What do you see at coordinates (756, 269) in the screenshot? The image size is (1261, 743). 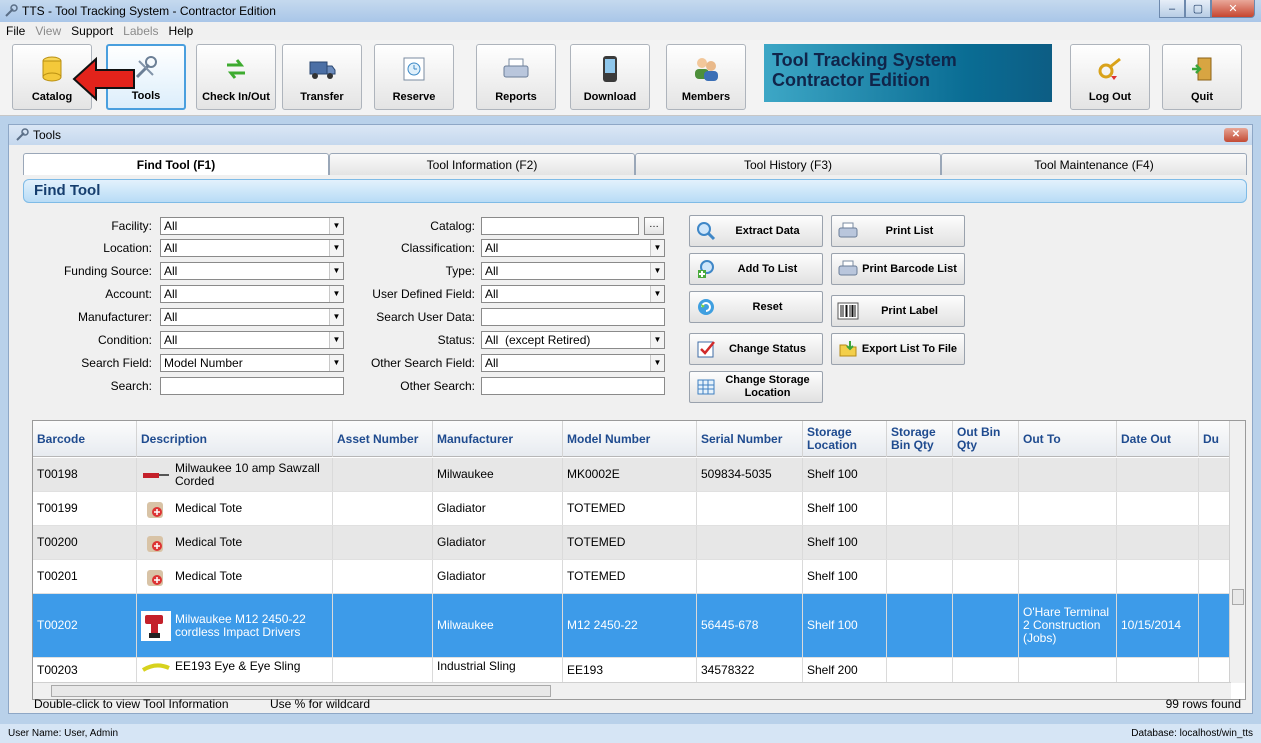 I see `add-to-list-button: Add To List` at bounding box center [756, 269].